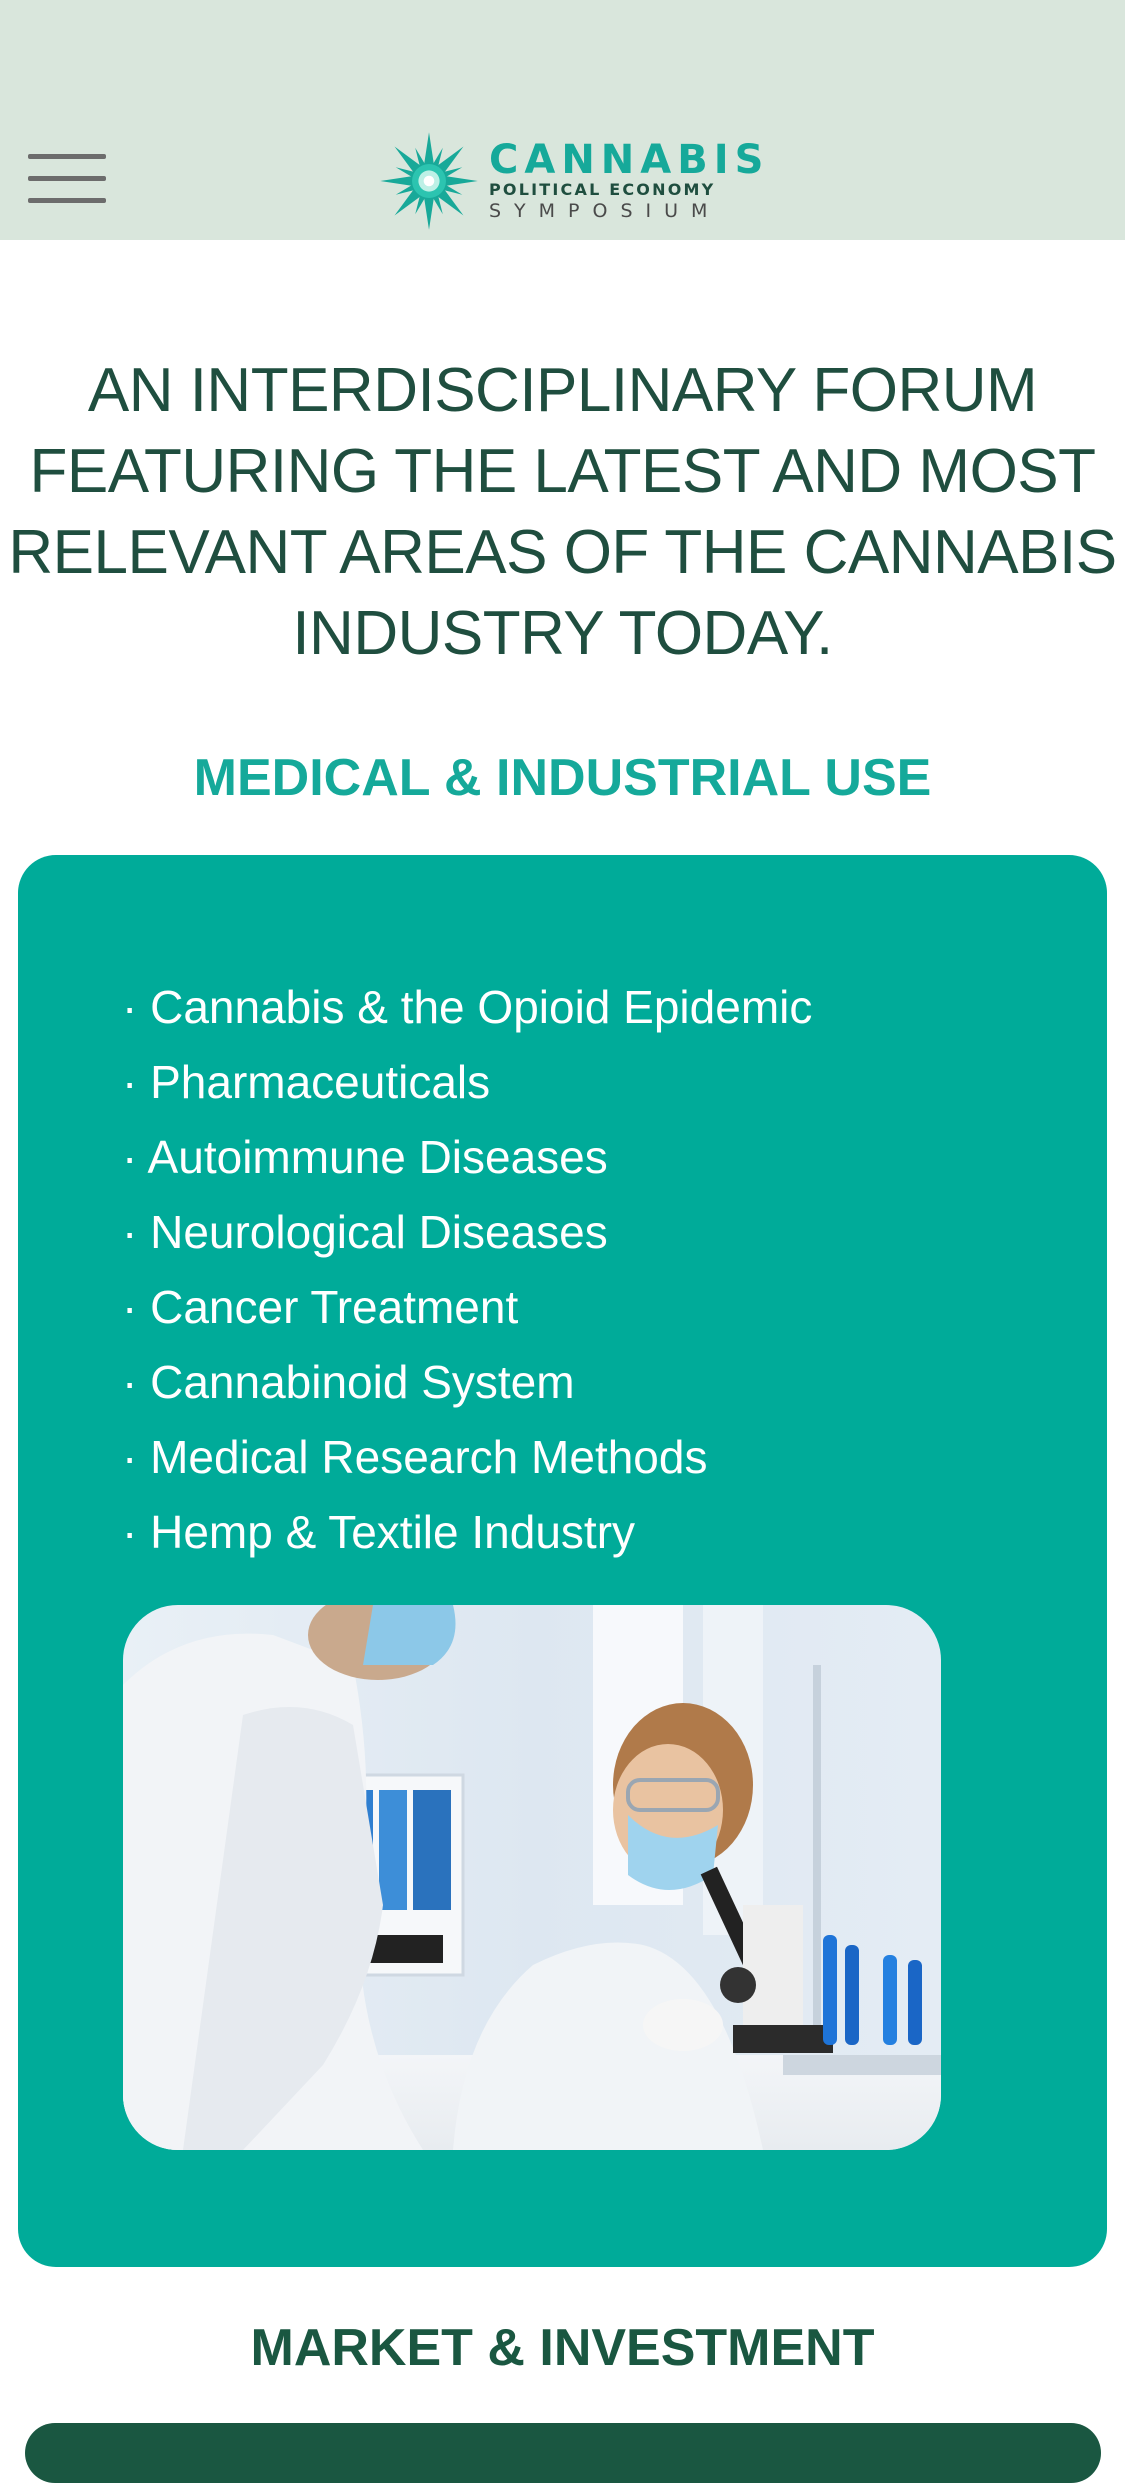 This screenshot has width=1125, height=2483. Describe the element at coordinates (67, 156) in the screenshot. I see `menu-bar-top` at that location.